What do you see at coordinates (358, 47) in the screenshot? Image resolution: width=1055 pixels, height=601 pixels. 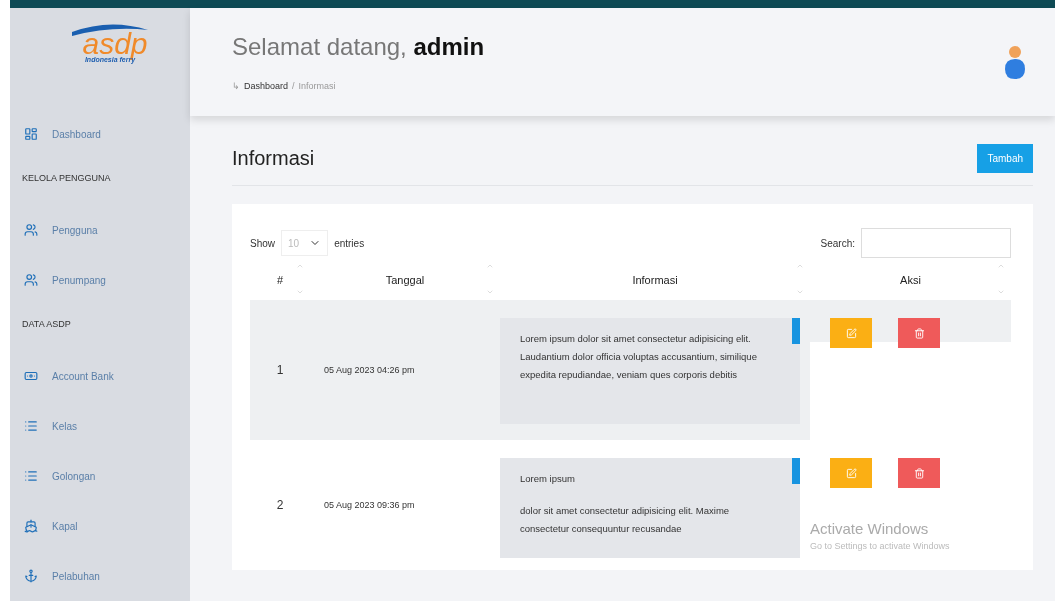 I see `welcome-heading: Selamat datang, admin` at bounding box center [358, 47].